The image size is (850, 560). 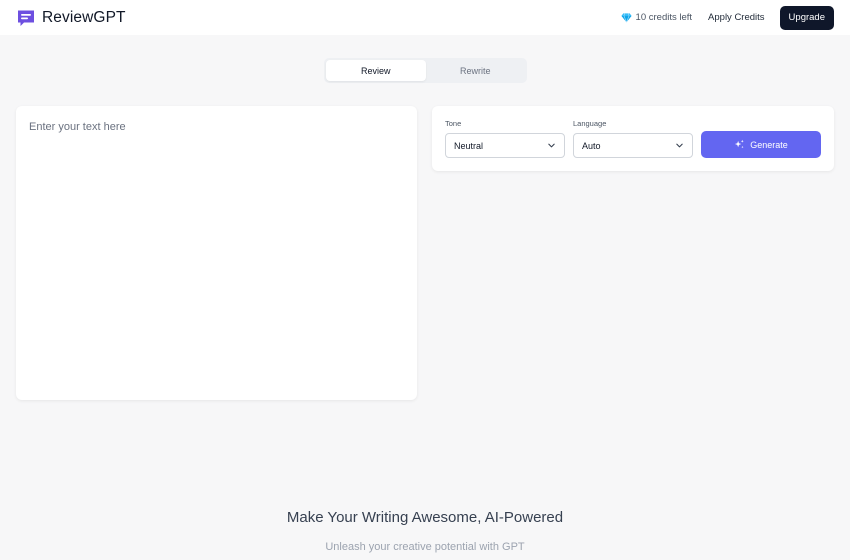 What do you see at coordinates (769, 144) in the screenshot?
I see `generate-label: Generate` at bounding box center [769, 144].